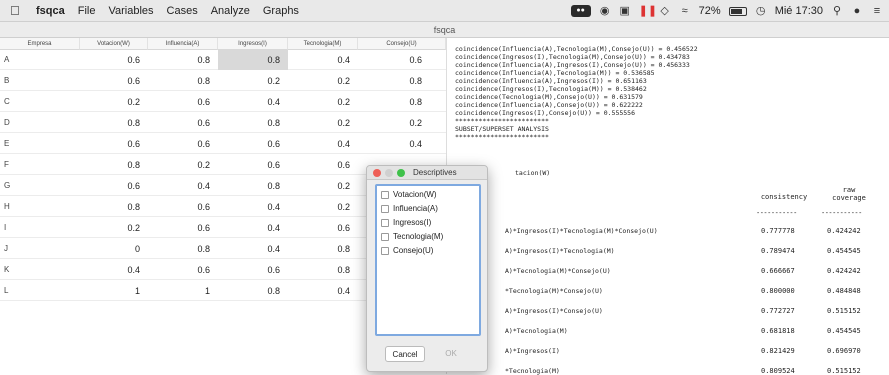 The width and height of the screenshot is (889, 375). What do you see at coordinates (401, 173) in the screenshot?
I see `zoom-icon` at bounding box center [401, 173].